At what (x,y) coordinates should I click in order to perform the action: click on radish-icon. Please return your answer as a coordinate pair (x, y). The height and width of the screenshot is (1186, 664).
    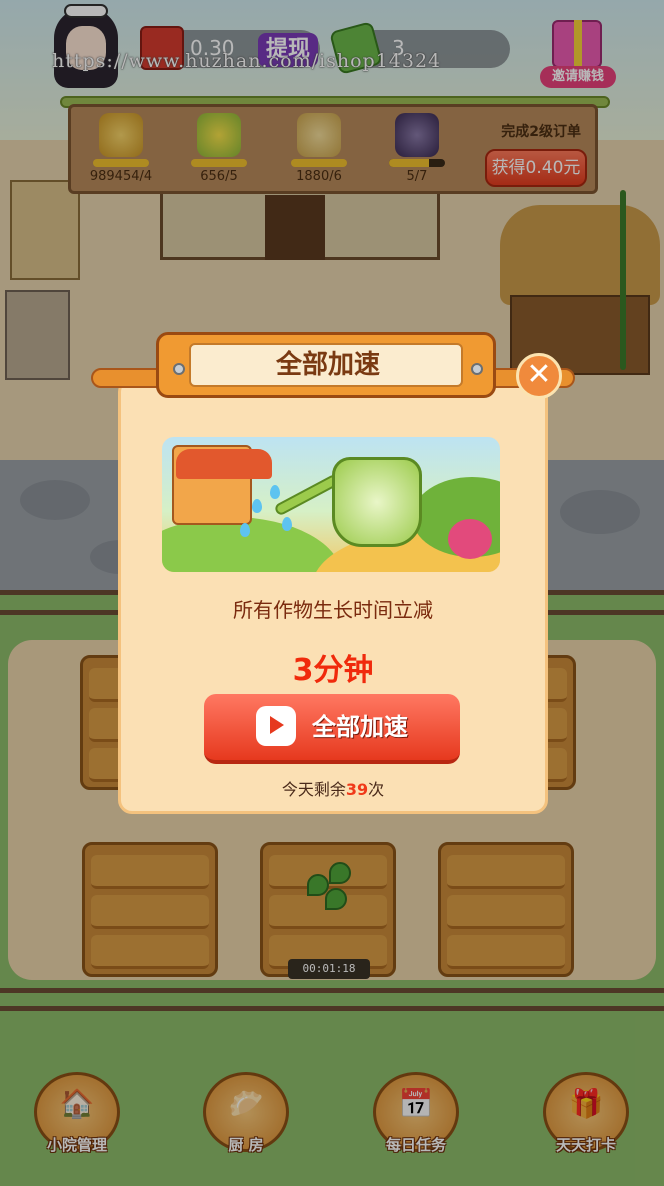
    Looking at the image, I should click on (470, 539).